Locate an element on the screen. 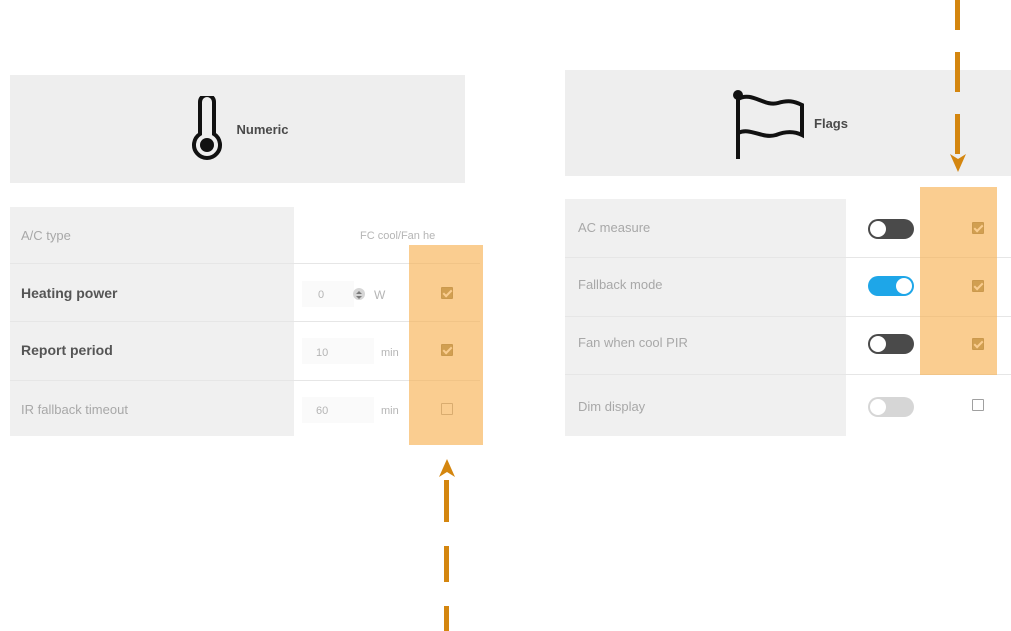 The height and width of the screenshot is (631, 1011). ir-fallback-timeout-input: 60 is located at coordinates (322, 411).